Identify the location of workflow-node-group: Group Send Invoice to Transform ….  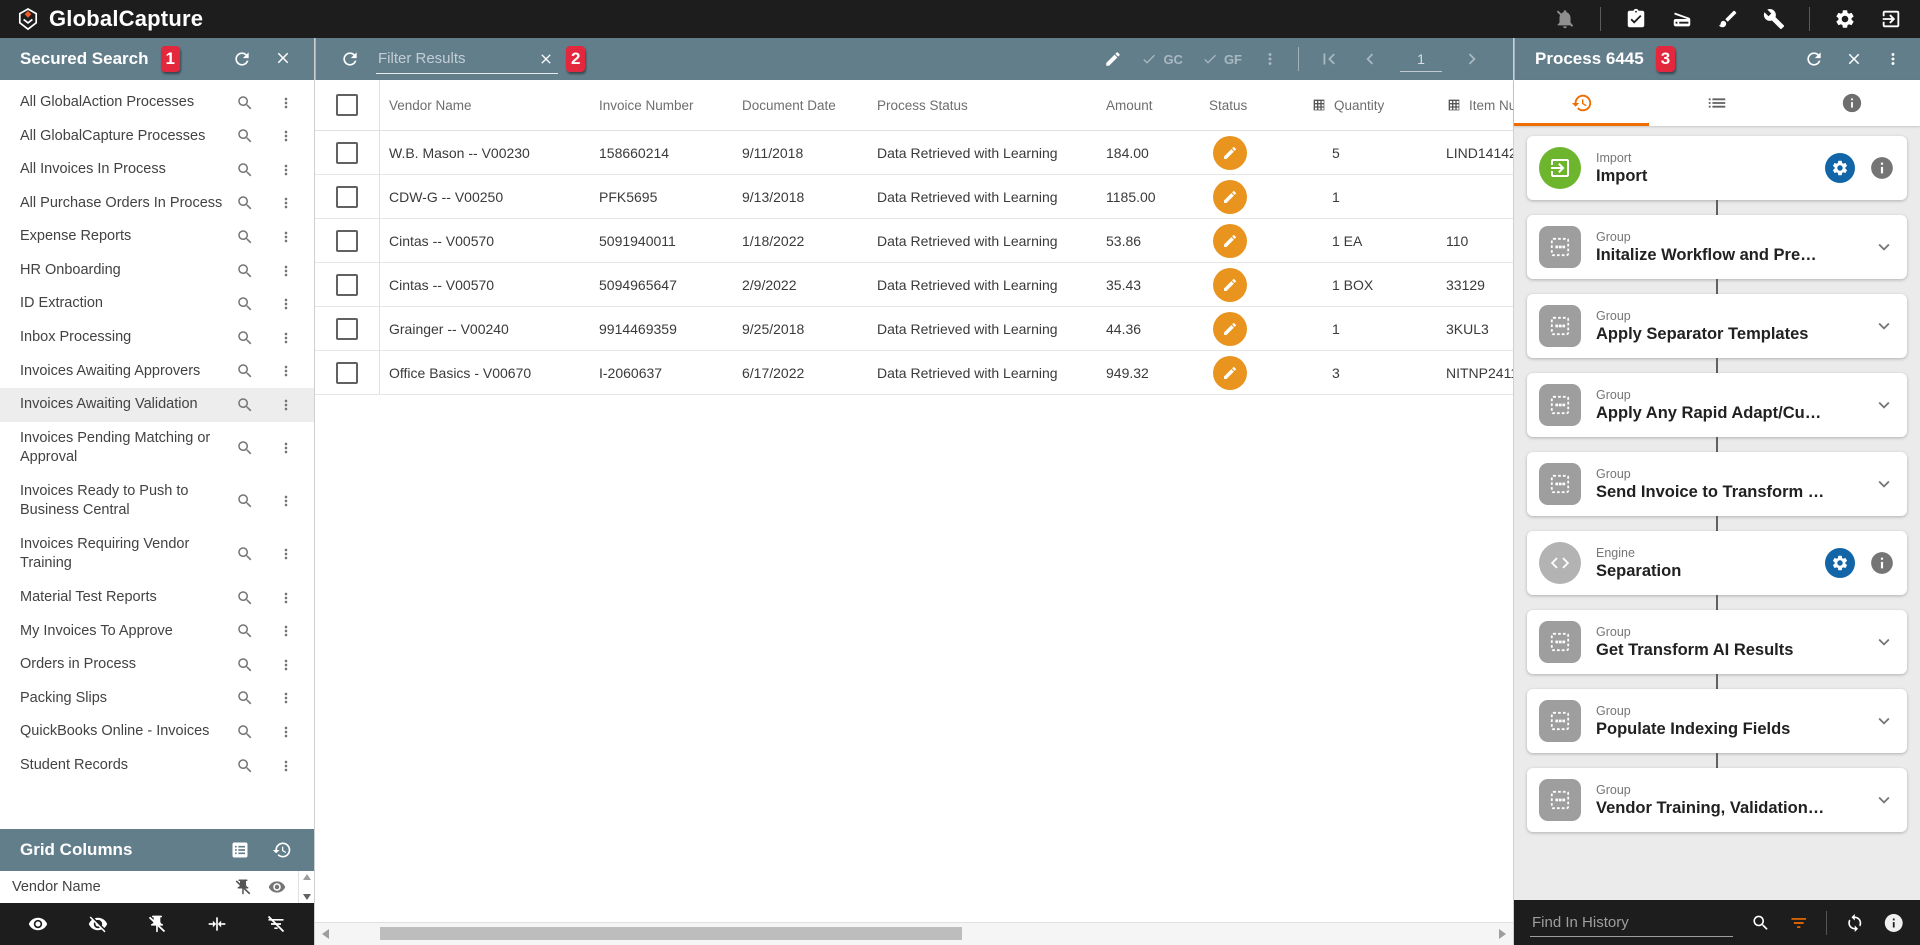
(1717, 484).